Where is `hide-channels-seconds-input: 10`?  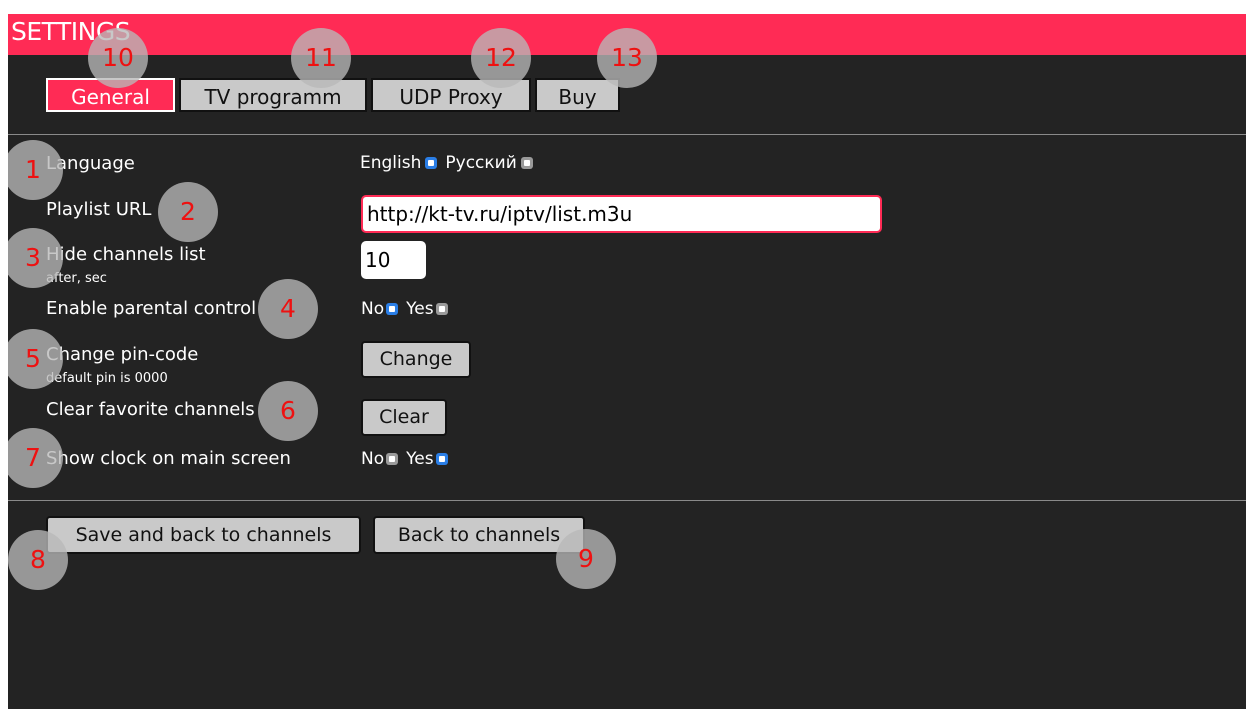 hide-channels-seconds-input: 10 is located at coordinates (393, 260).